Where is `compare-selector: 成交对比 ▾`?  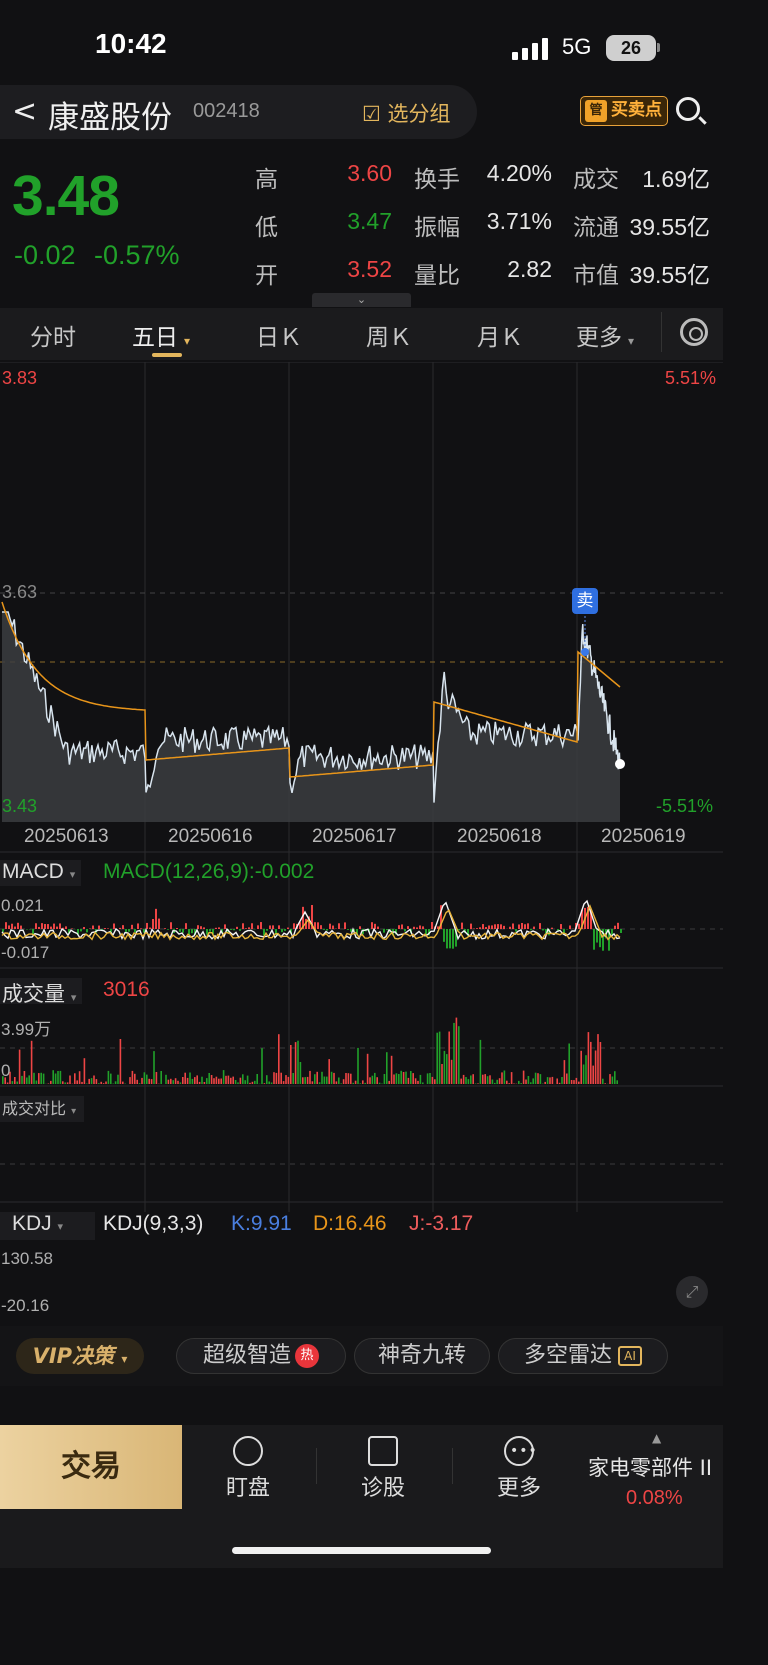 compare-selector: 成交对比 ▾ is located at coordinates (42, 1109).